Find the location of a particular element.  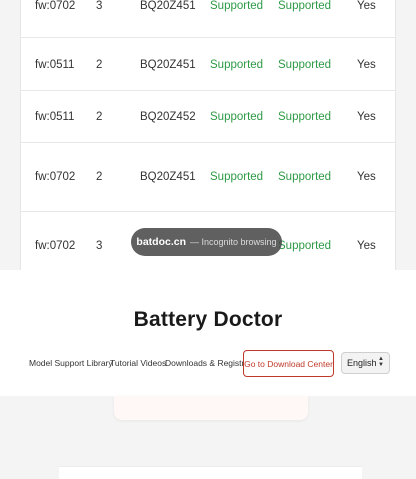

site-title: Battery Doctor is located at coordinates (208, 320).